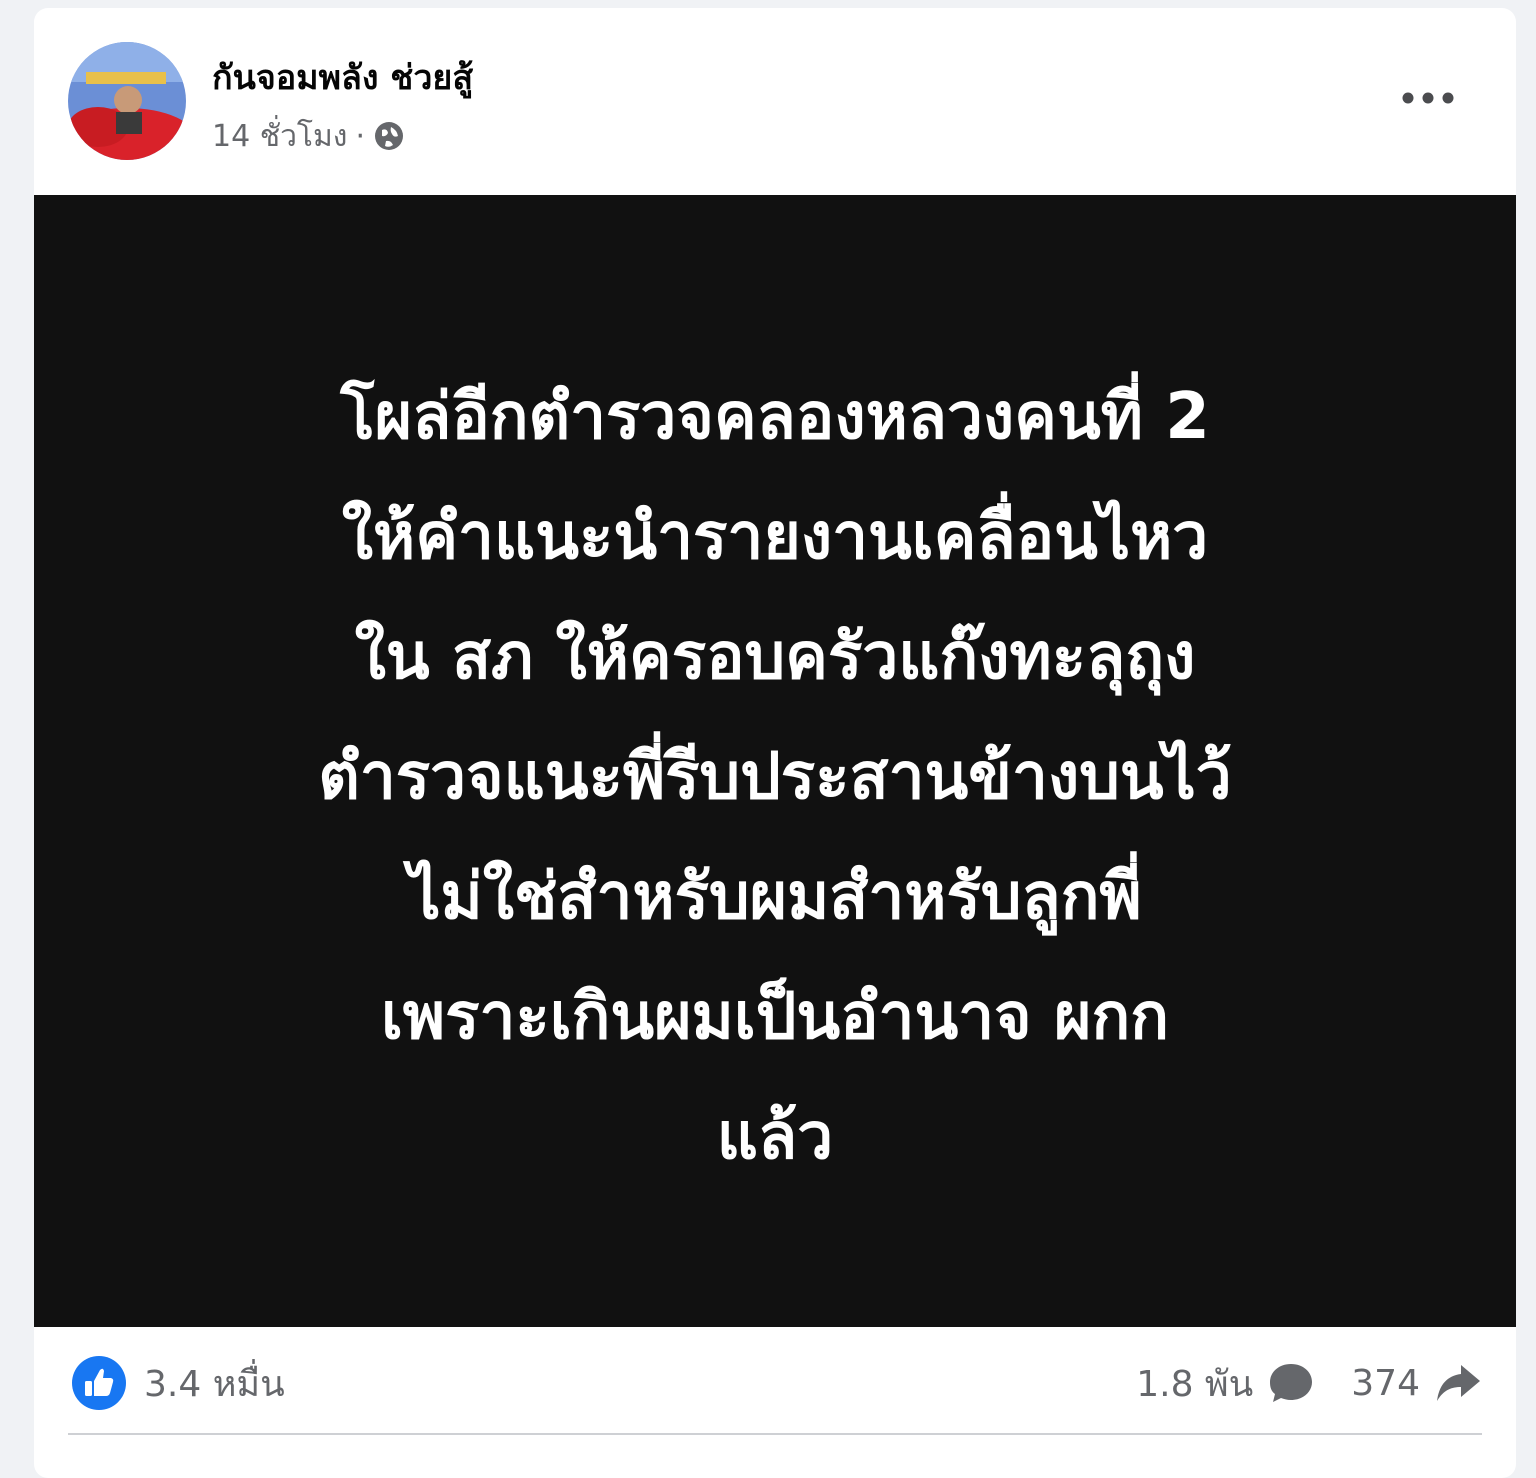 Image resolution: width=1536 pixels, height=1478 pixels. I want to click on image-text-line: โผล่อีกตำรวจคลองหลวงคนที่ 2, so click(775, 417).